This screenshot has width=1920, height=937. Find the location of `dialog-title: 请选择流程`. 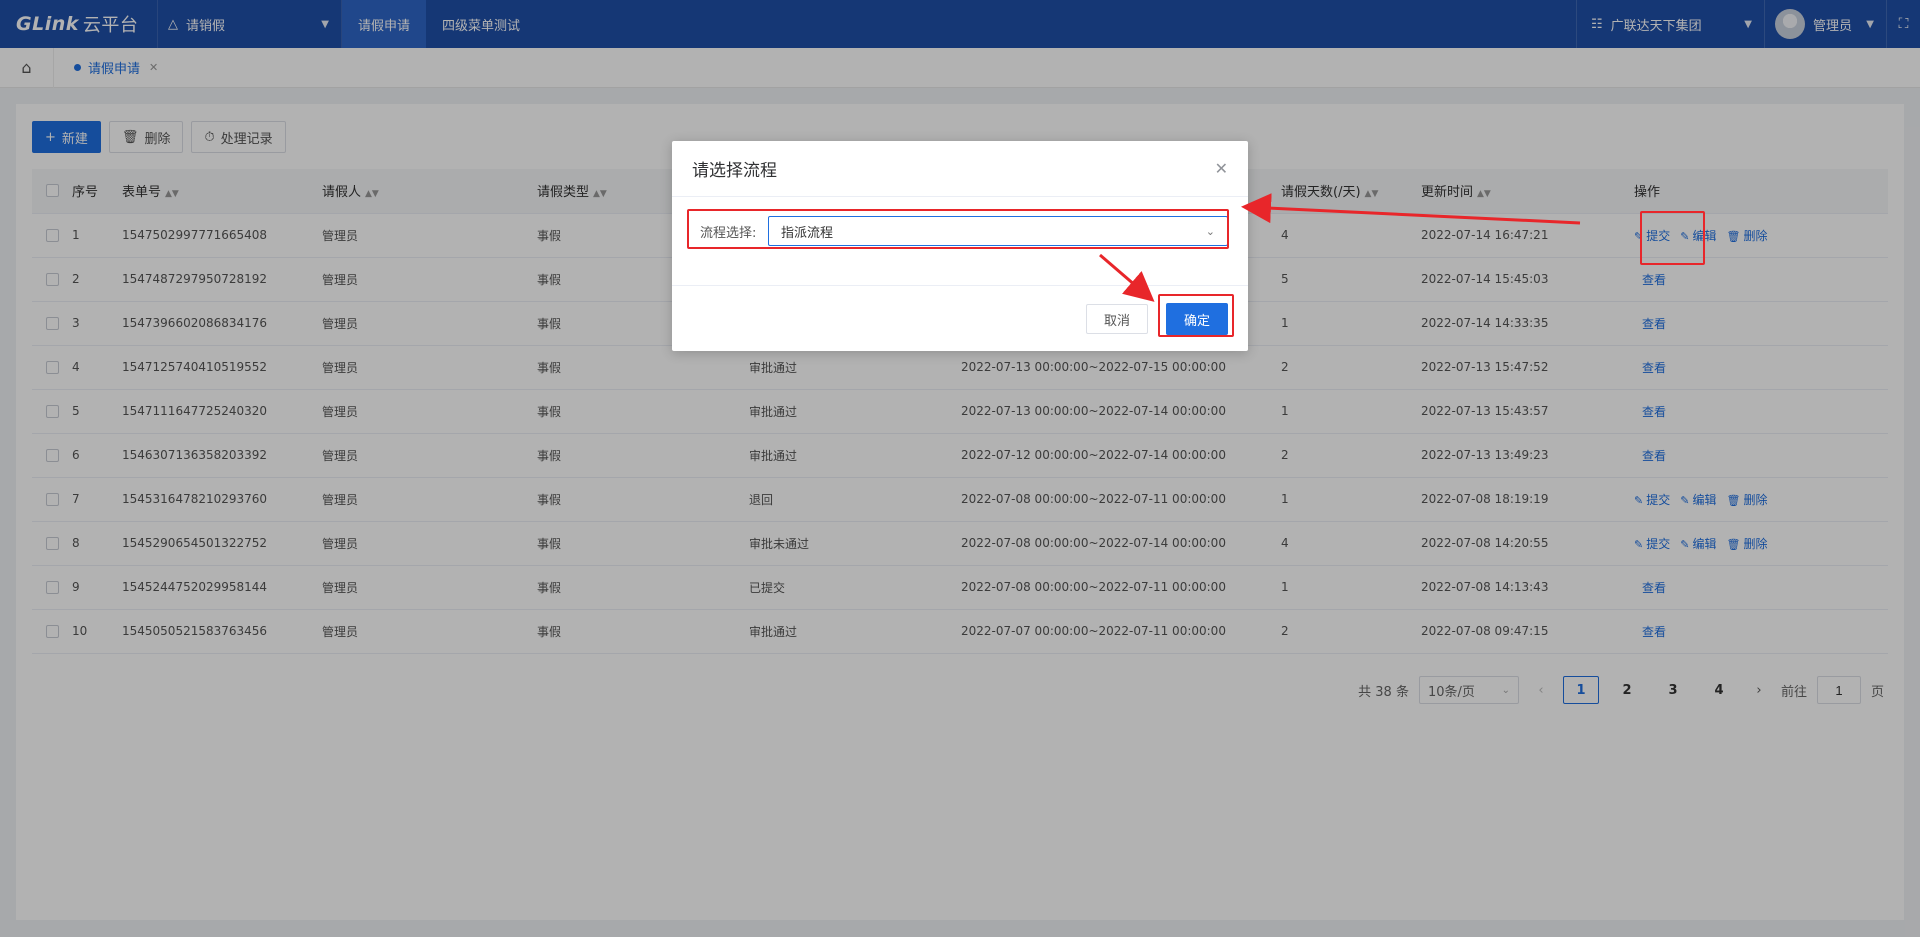

dialog-title: 请选择流程 is located at coordinates (960, 169).